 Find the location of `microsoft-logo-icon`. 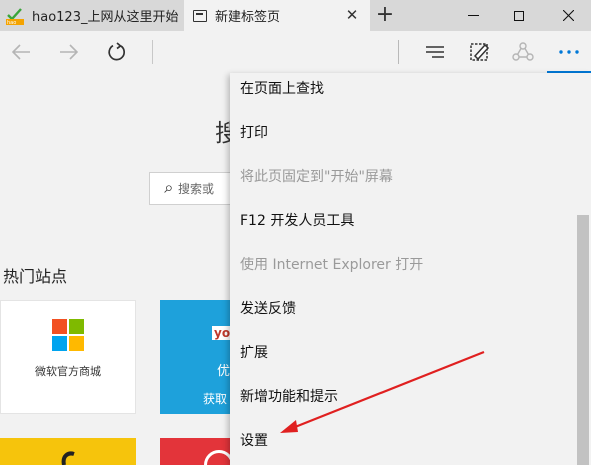

microsoft-logo-icon is located at coordinates (68, 335).